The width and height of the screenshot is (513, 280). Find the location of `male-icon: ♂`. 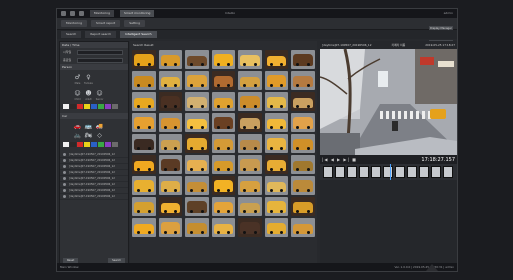

male-icon: ♂ is located at coordinates (77, 78).